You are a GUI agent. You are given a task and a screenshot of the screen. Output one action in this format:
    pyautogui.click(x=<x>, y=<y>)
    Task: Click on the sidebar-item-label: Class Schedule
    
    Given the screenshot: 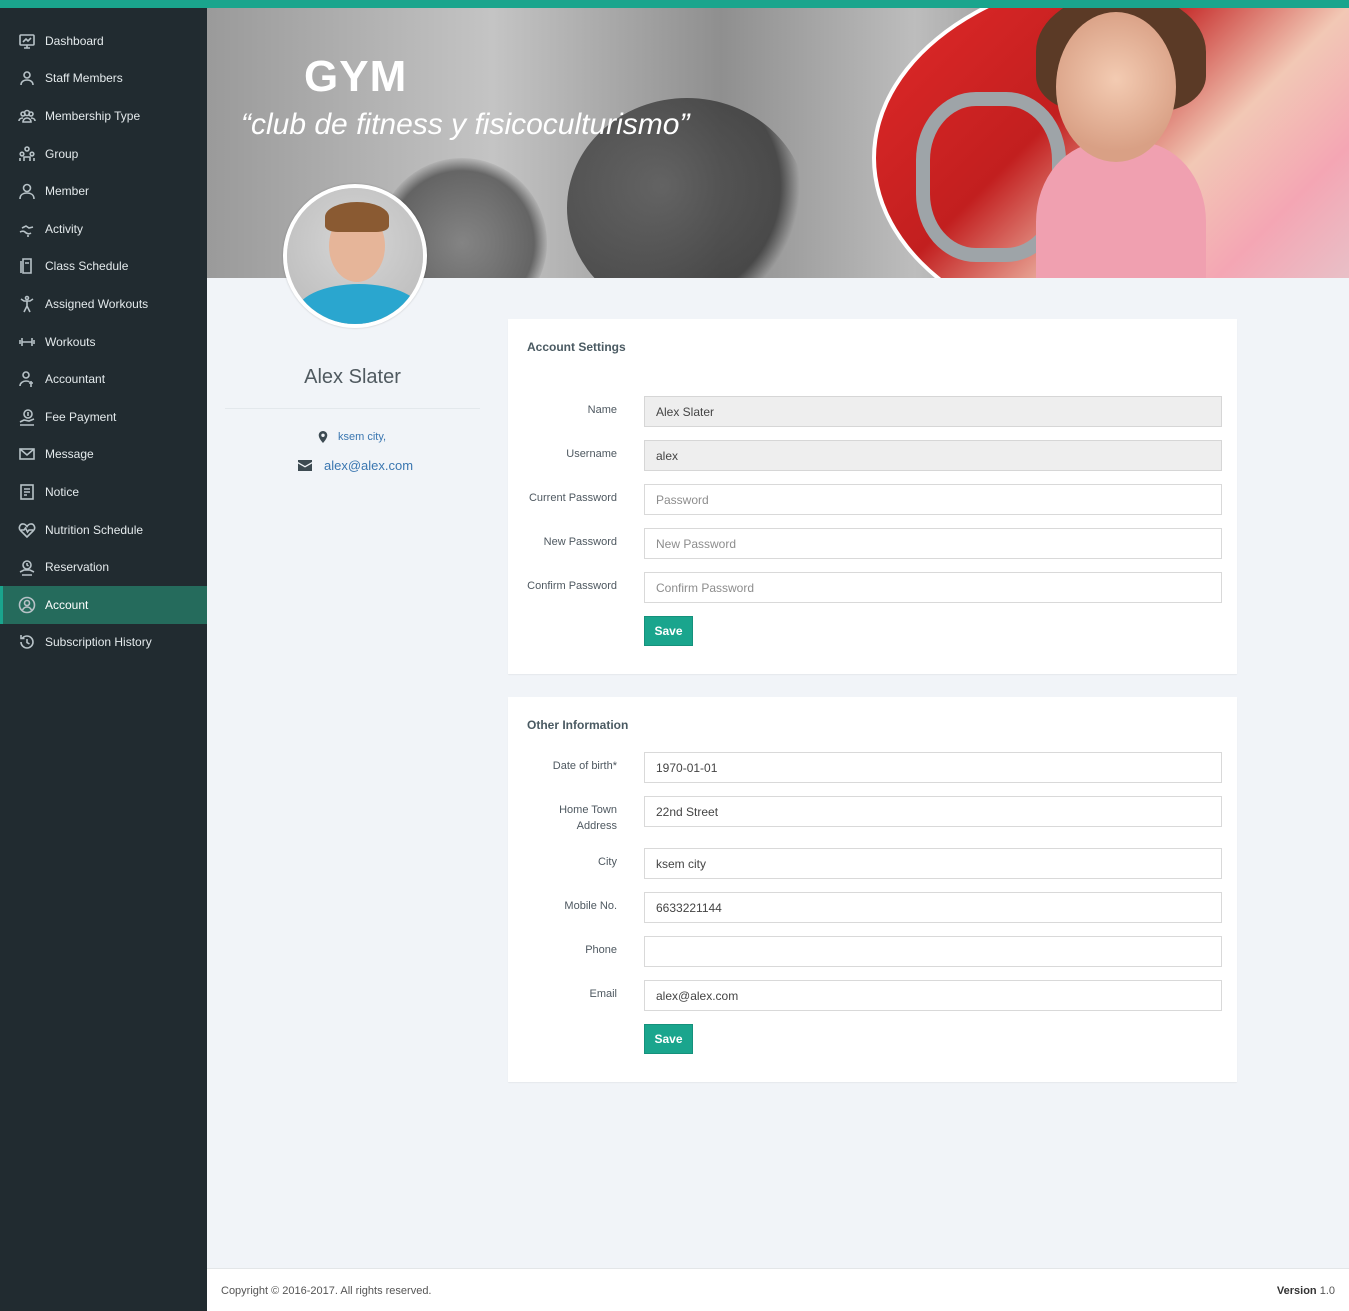 What is the action you would take?
    pyautogui.click(x=87, y=266)
    